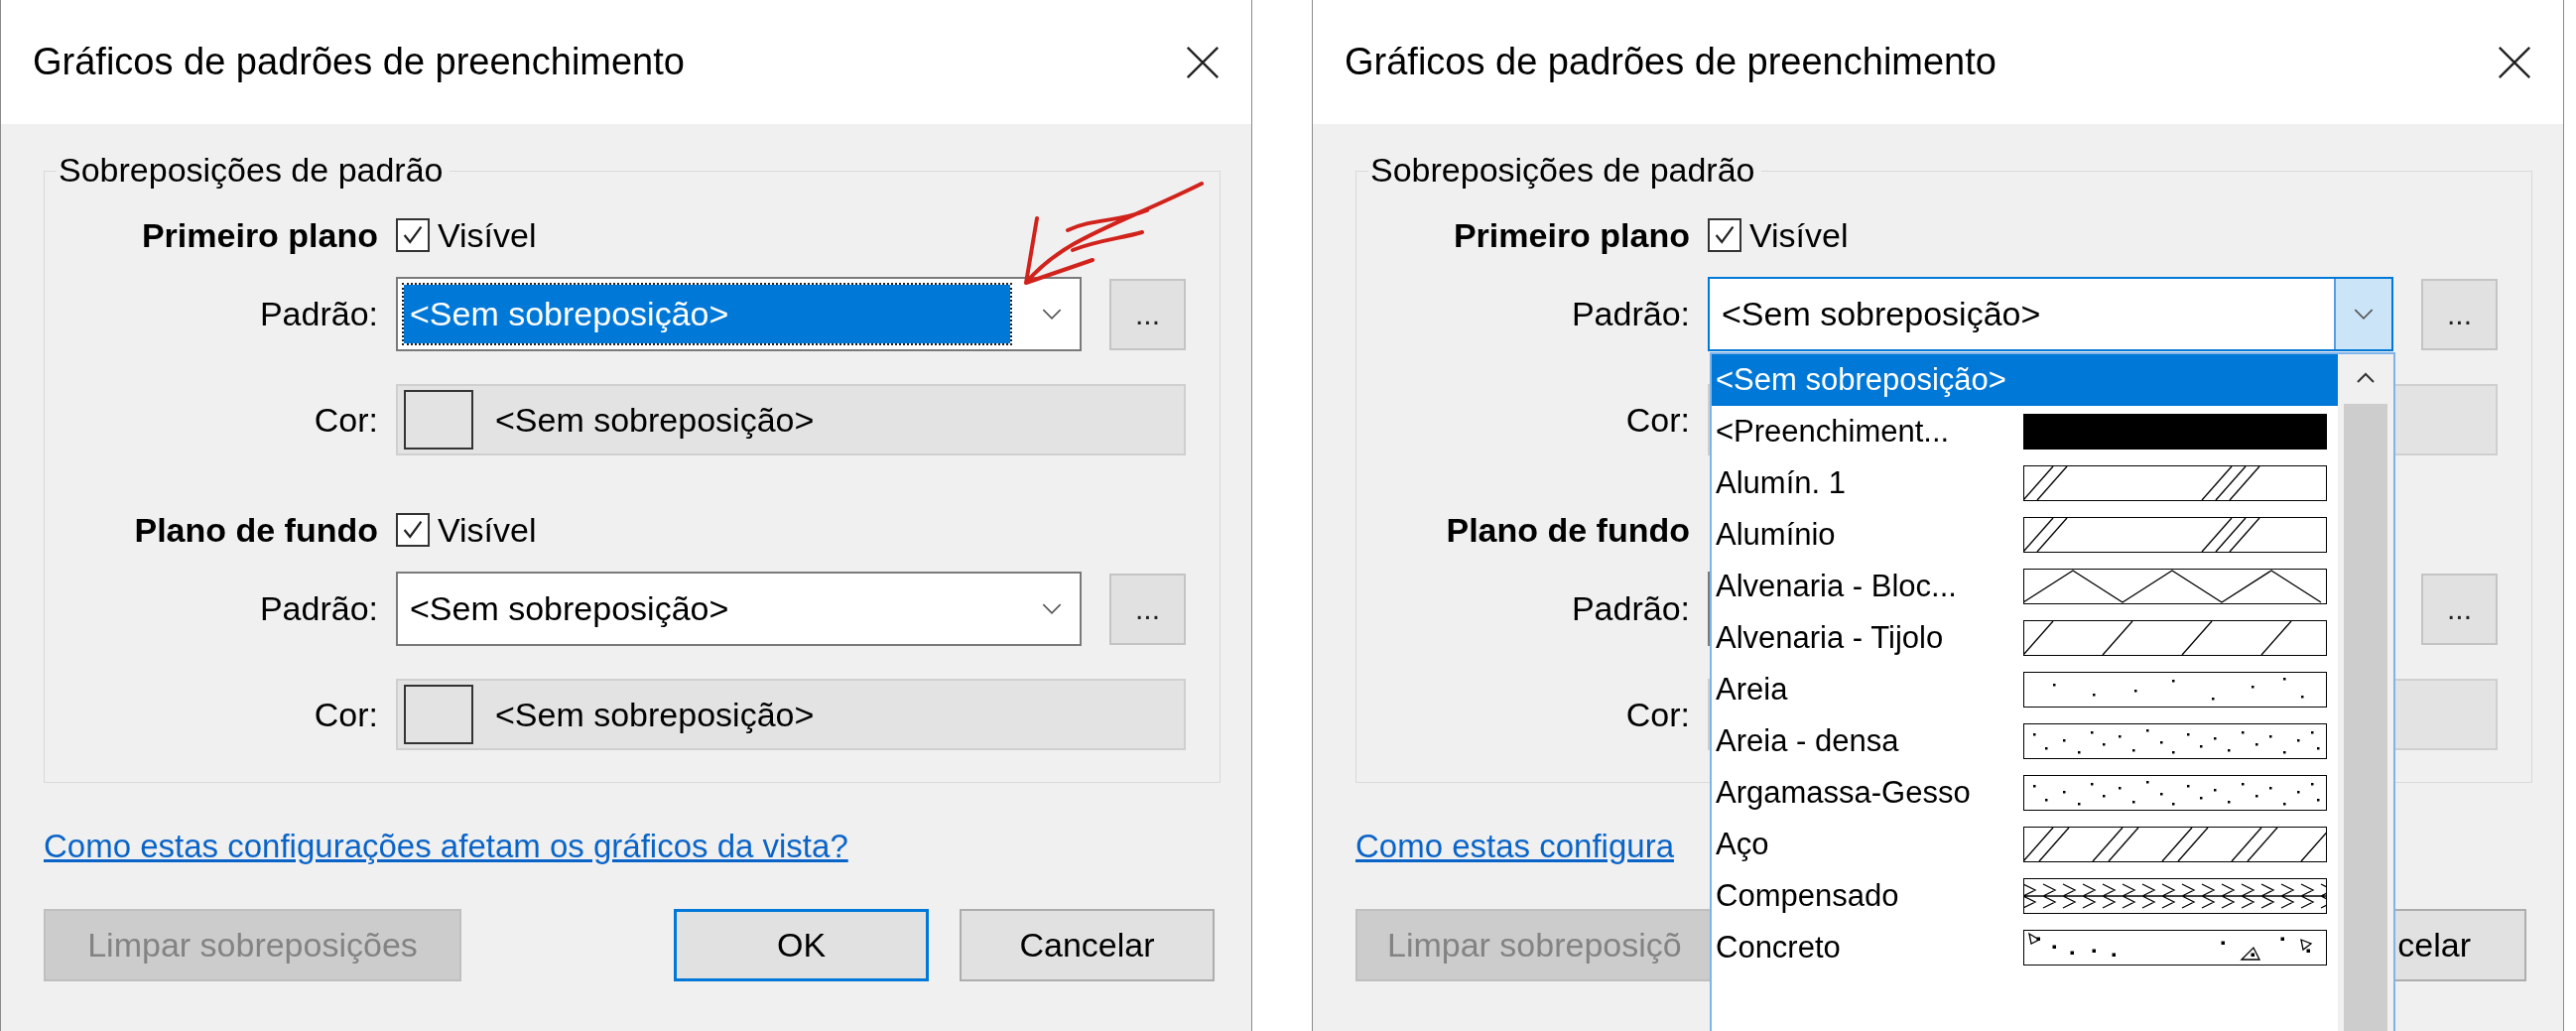  Describe the element at coordinates (1087, 945) in the screenshot. I see `cancel-button: Cancelar` at that location.